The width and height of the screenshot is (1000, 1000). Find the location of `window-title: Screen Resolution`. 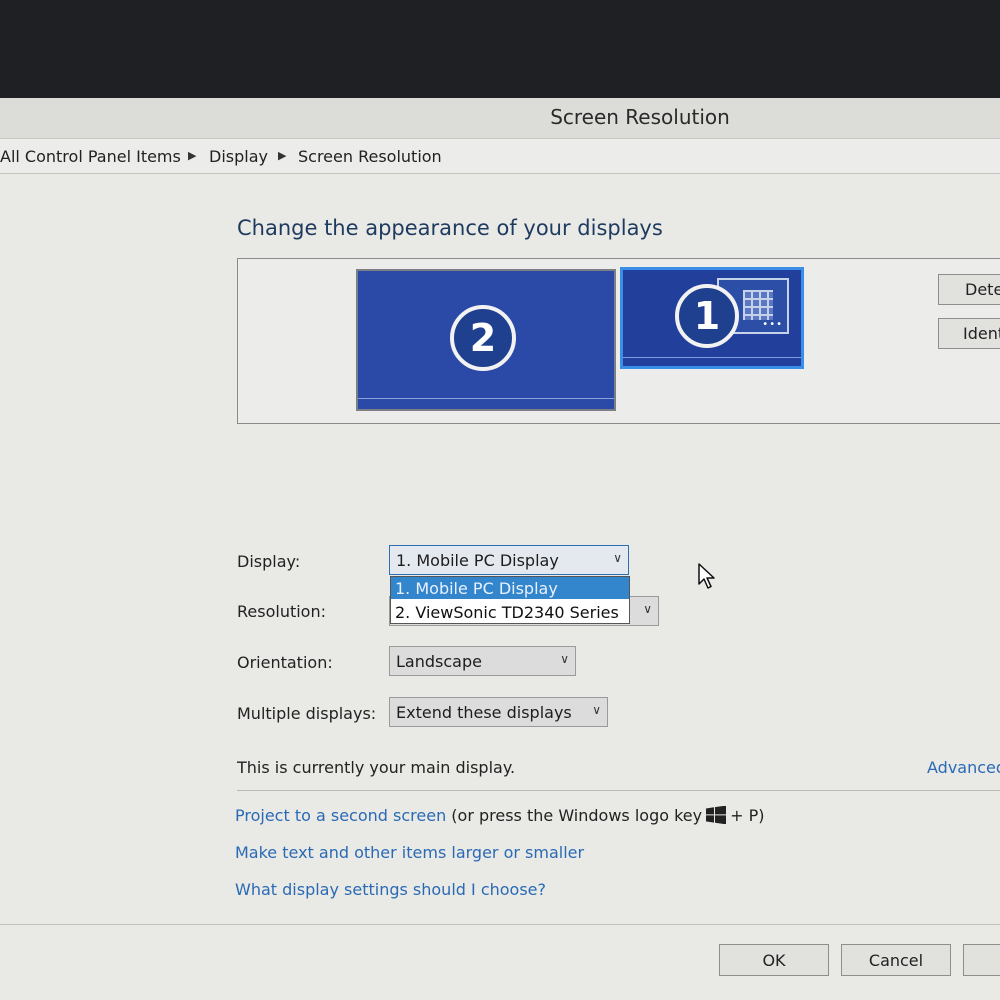

window-title: Screen Resolution is located at coordinates (640, 117).